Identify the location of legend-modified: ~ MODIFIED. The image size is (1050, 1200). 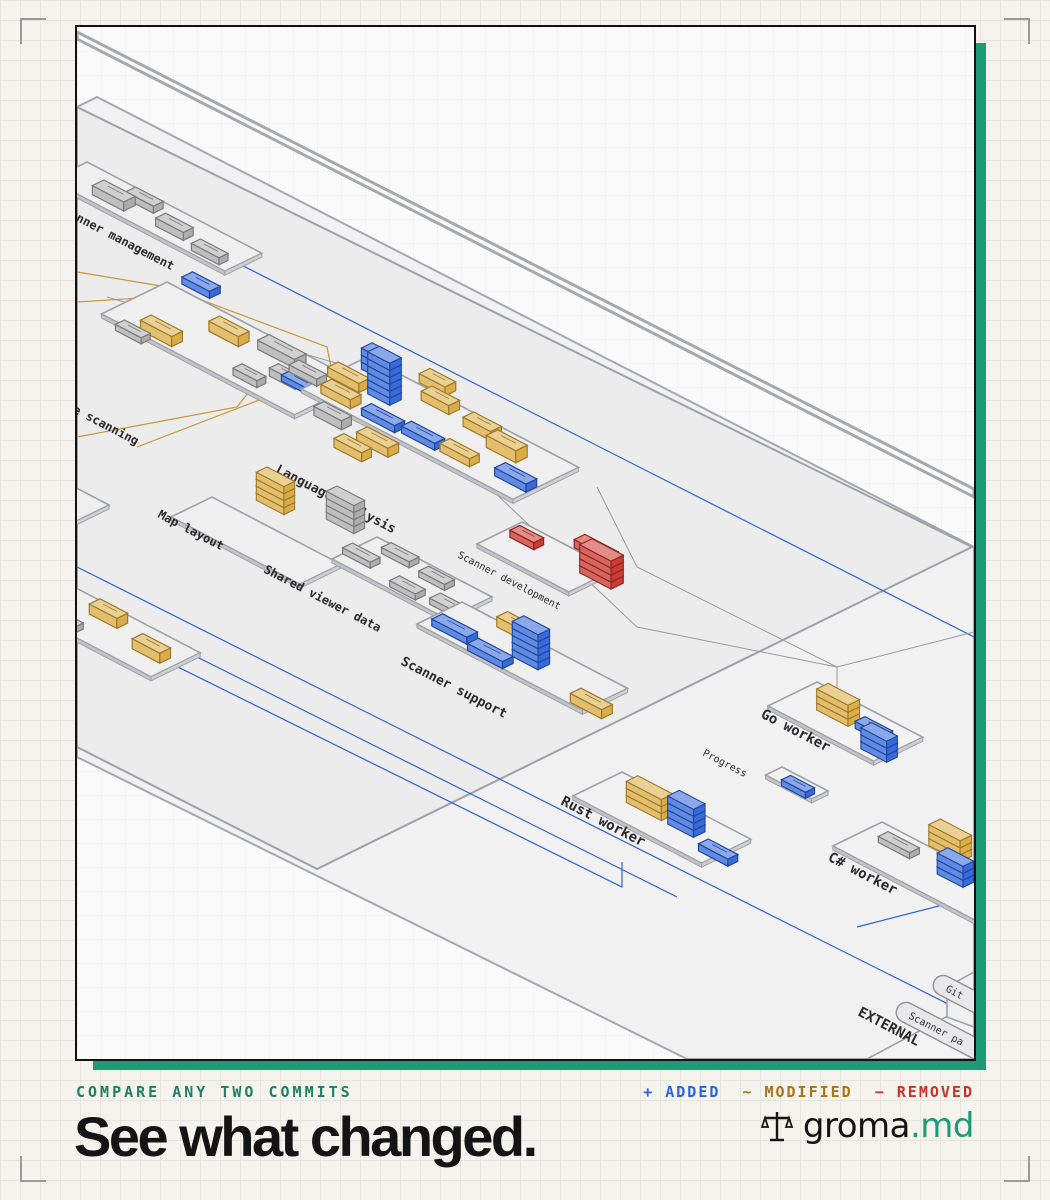
(797, 1092).